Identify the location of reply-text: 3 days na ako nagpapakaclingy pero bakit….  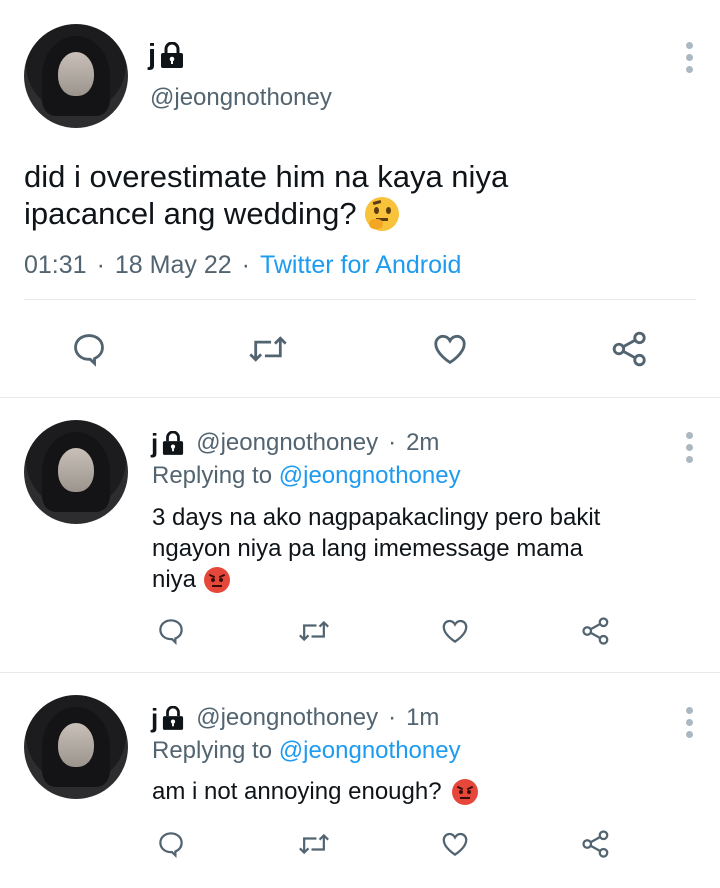
(376, 548).